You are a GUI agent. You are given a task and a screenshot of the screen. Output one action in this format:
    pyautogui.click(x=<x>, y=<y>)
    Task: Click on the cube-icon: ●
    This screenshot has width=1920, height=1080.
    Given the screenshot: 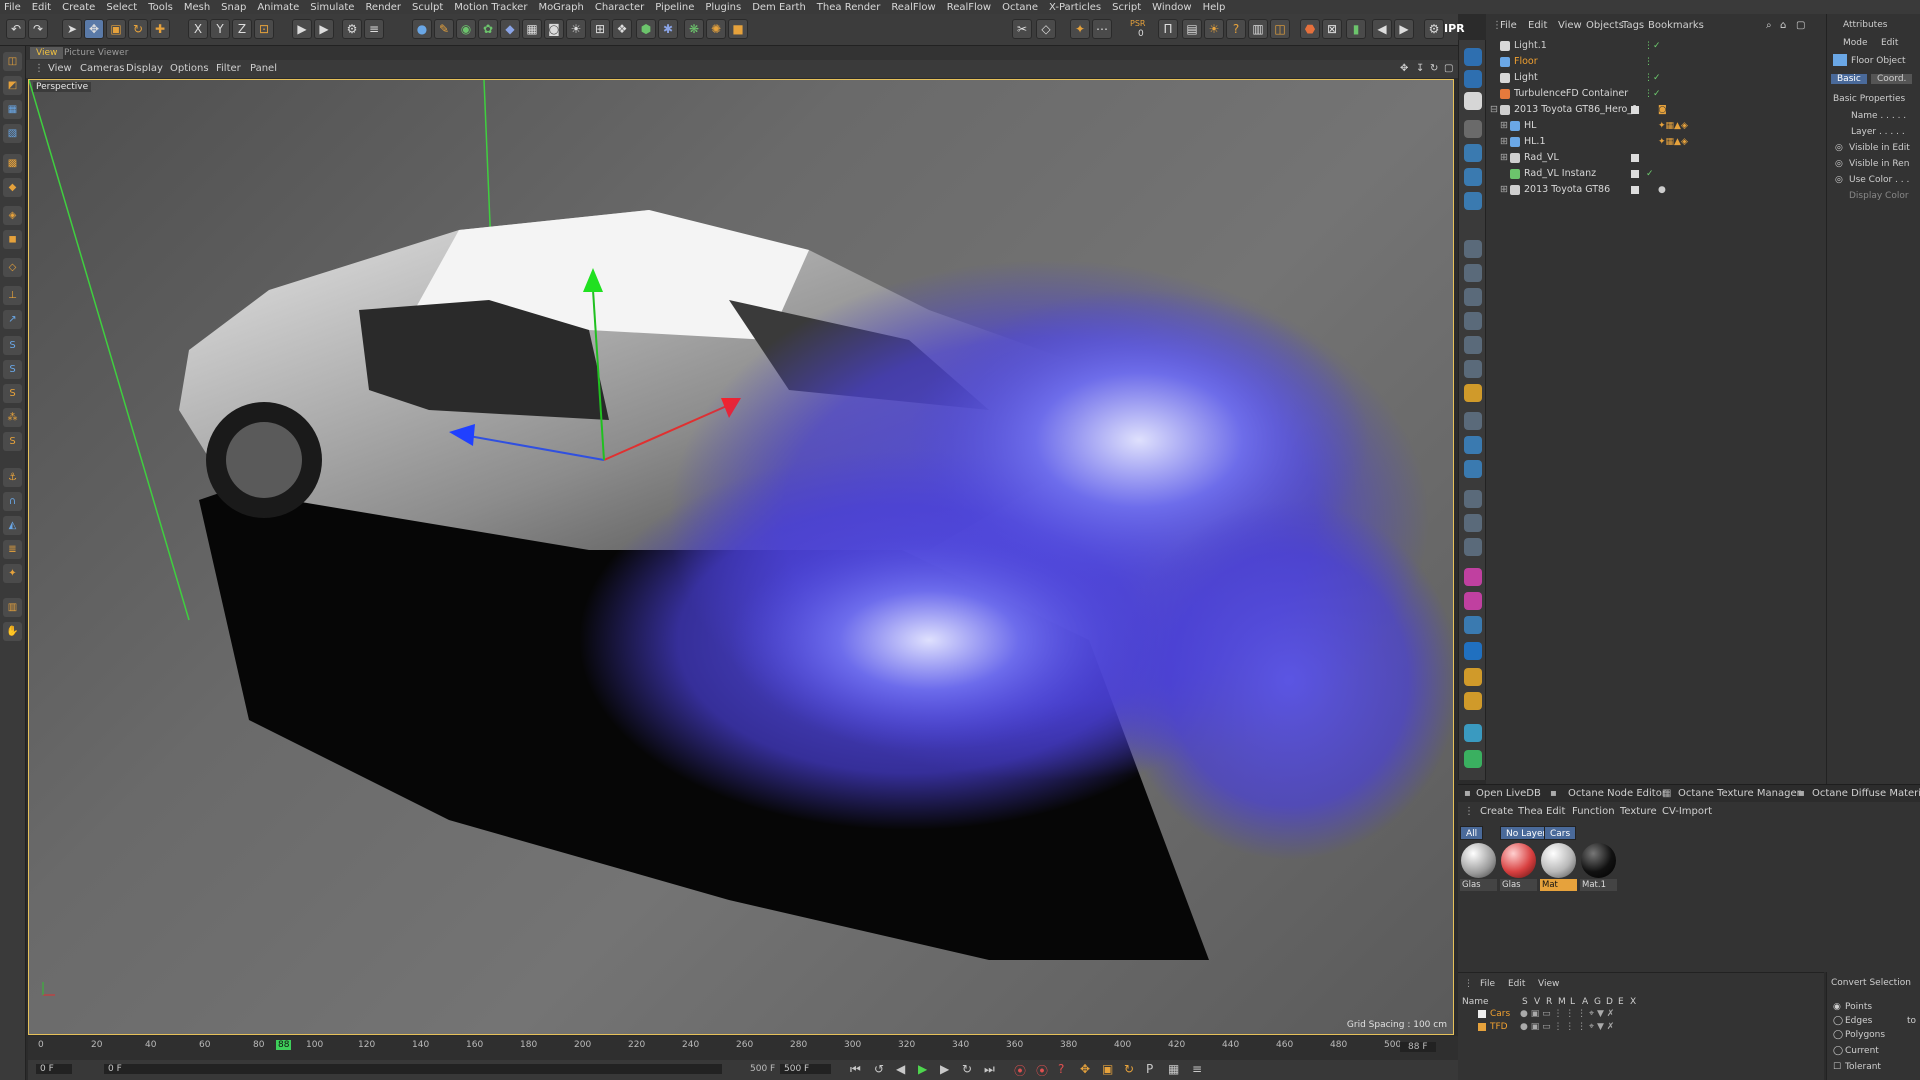 What is the action you would take?
    pyautogui.click(x=422, y=29)
    